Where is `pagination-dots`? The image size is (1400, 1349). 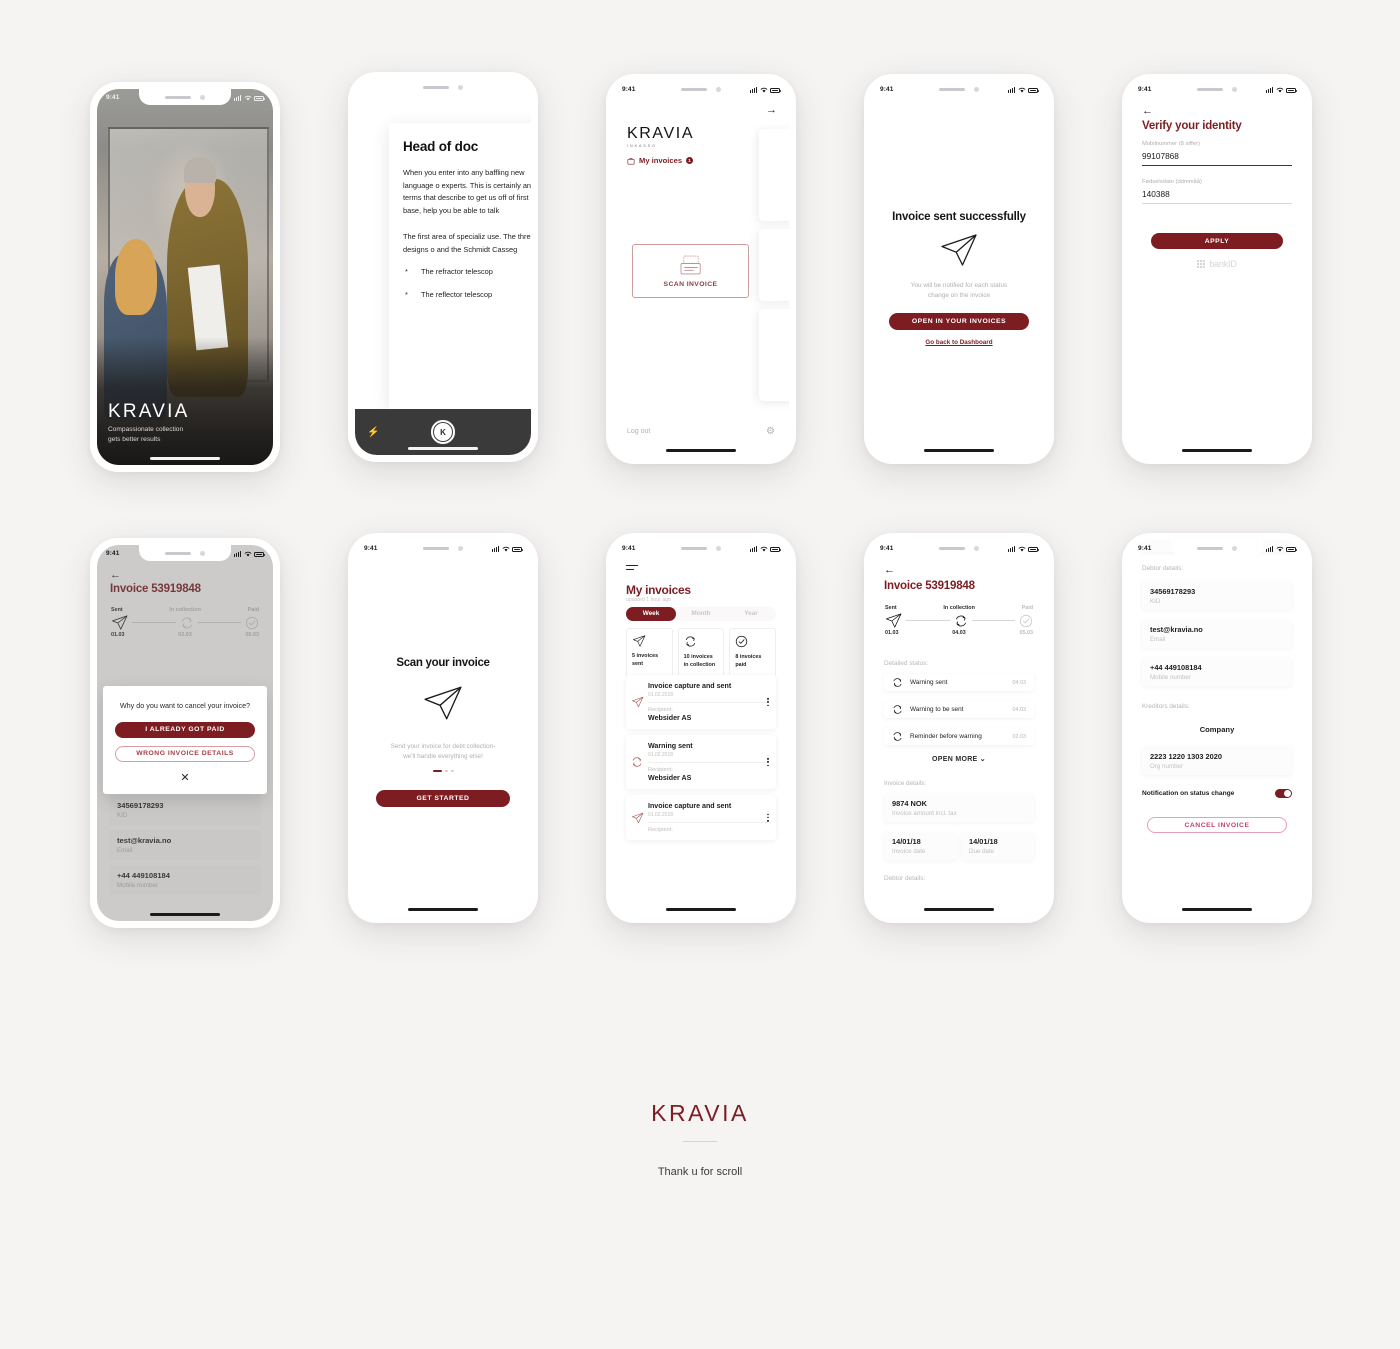 pagination-dots is located at coordinates (443, 771).